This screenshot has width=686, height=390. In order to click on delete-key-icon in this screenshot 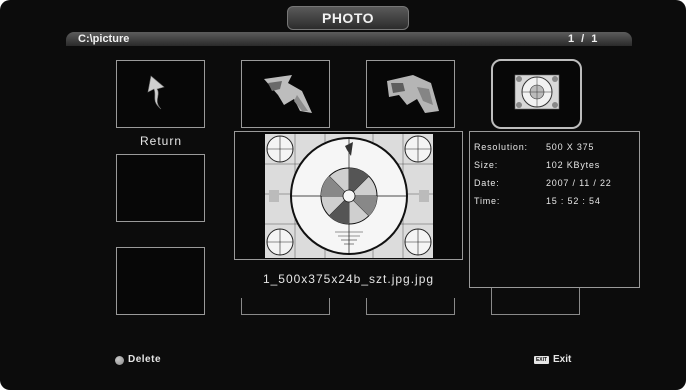, I will do `click(119, 360)`.